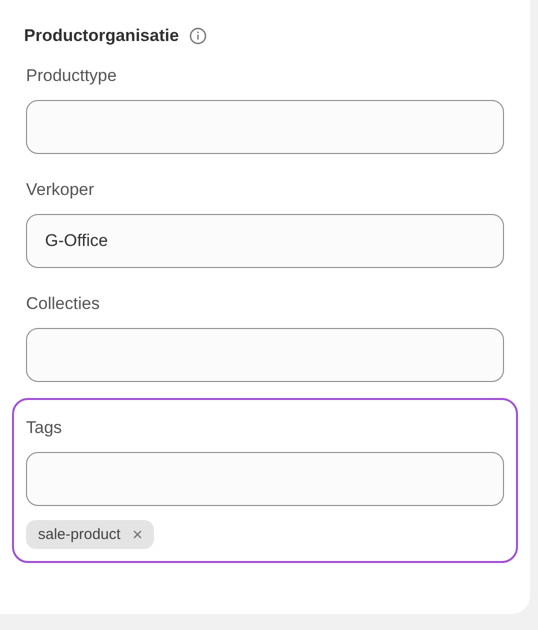 This screenshot has width=538, height=630. I want to click on close-icon, so click(137, 534).